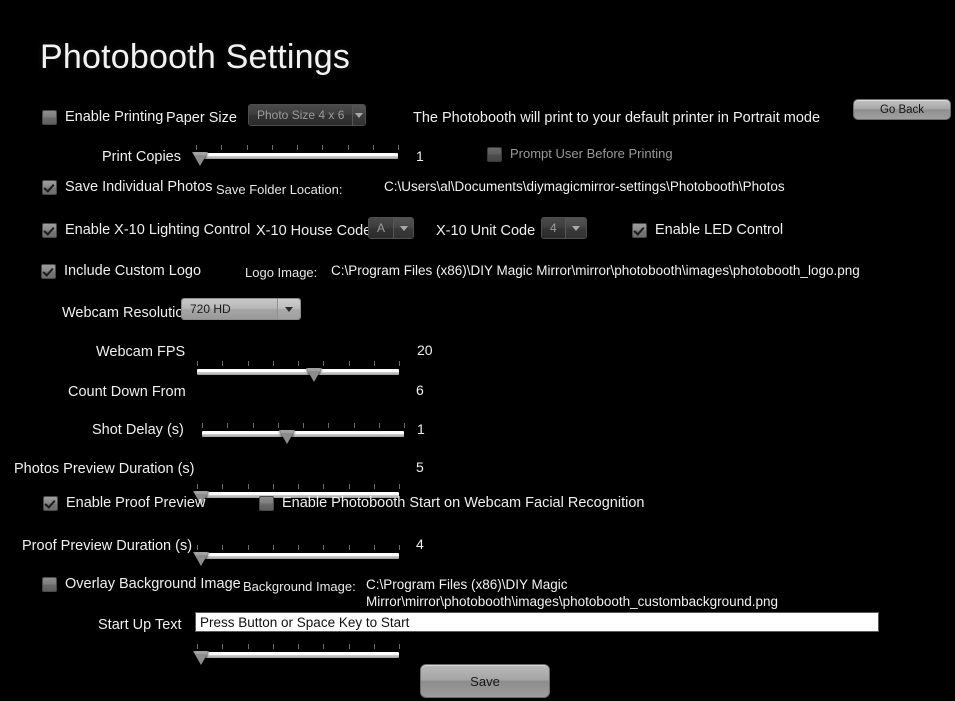 This screenshot has height=701, width=955. Describe the element at coordinates (301, 115) in the screenshot. I see `paper-size-value: Photo Size 4 x 6` at that location.